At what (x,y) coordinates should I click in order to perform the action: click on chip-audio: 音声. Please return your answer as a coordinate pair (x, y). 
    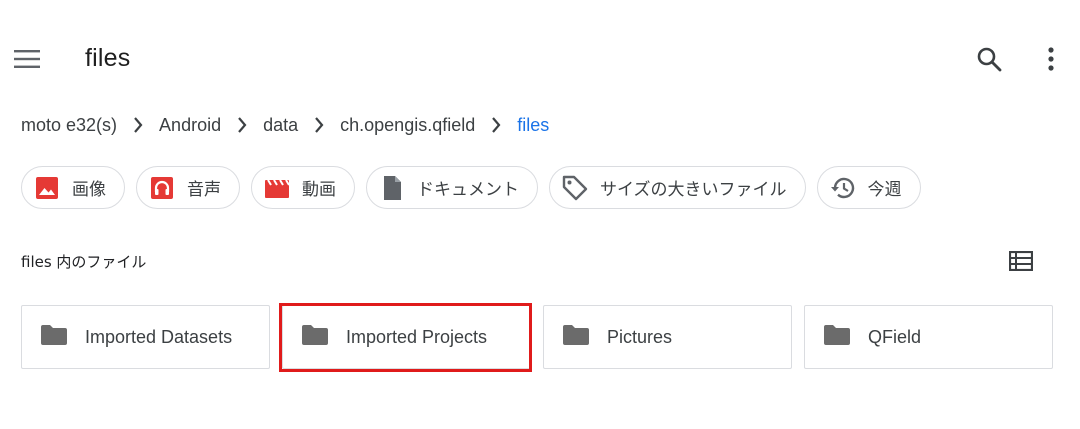
    Looking at the image, I should click on (188, 187).